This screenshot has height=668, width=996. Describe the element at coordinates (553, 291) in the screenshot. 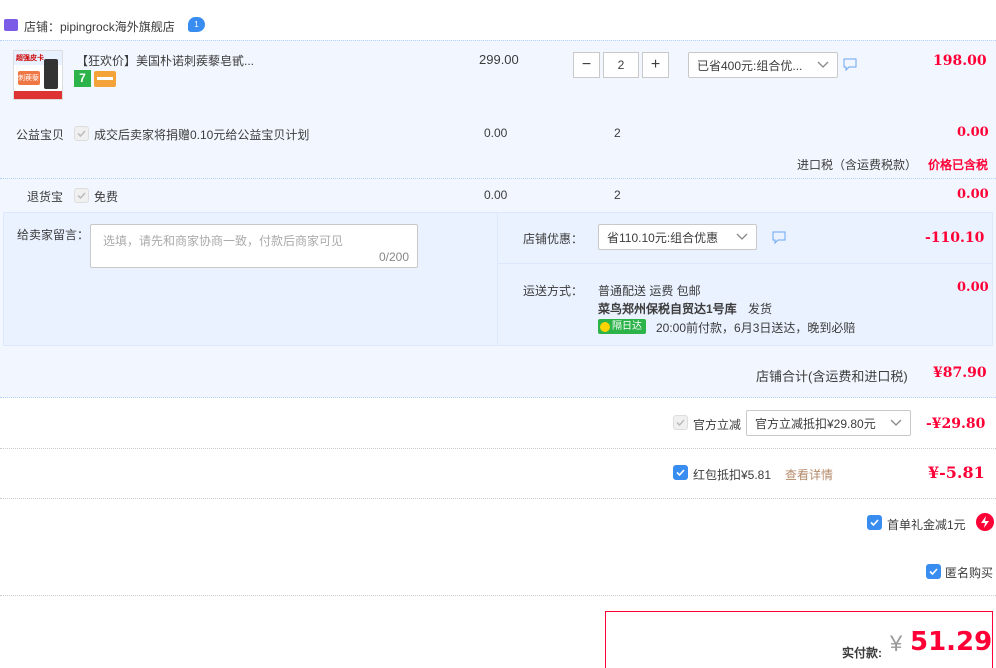

I see `shipping-label: 运送方式：` at that location.